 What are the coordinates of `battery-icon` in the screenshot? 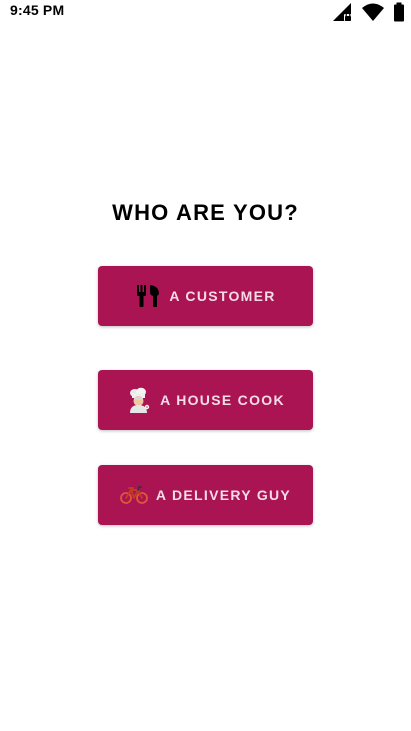 It's located at (399, 12).